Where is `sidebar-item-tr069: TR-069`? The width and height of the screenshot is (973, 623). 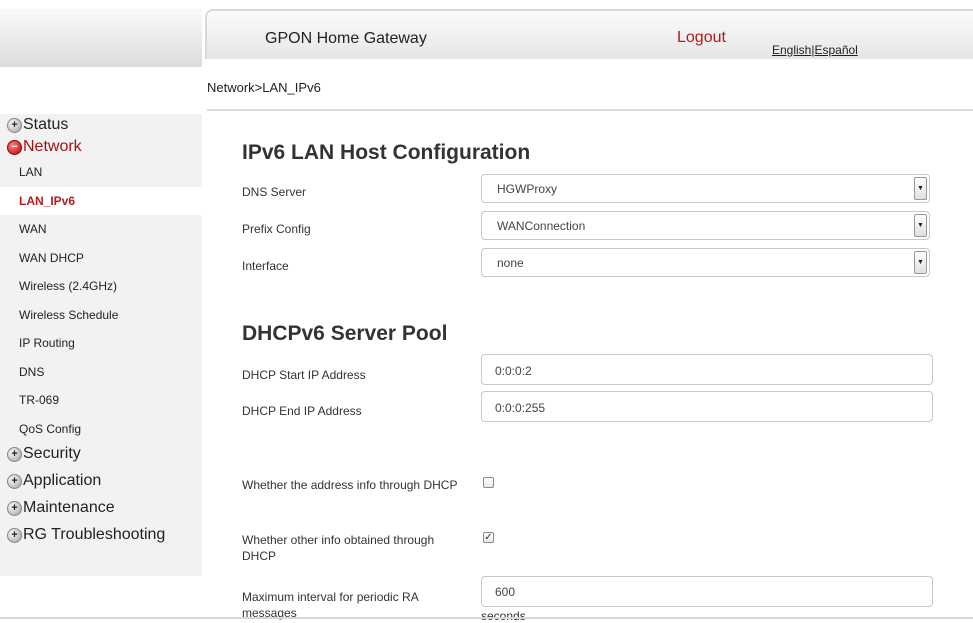
sidebar-item-tr069: TR-069 is located at coordinates (101, 400).